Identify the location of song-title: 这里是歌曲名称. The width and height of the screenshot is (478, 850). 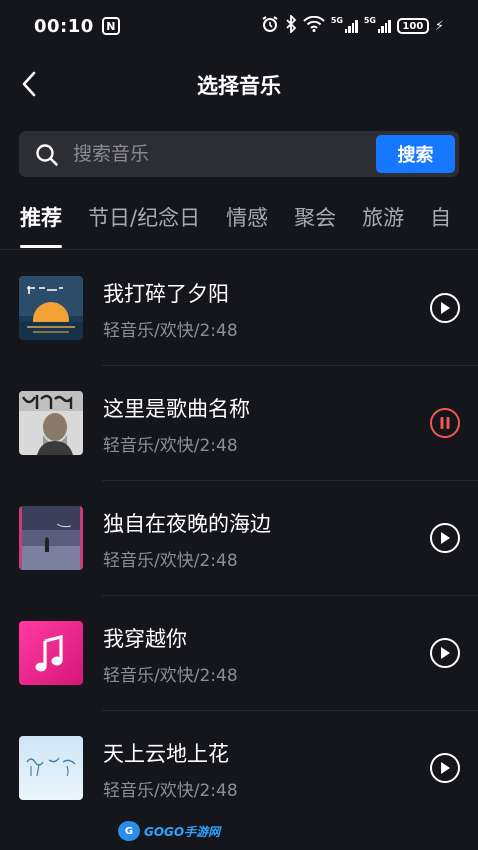
(176, 409).